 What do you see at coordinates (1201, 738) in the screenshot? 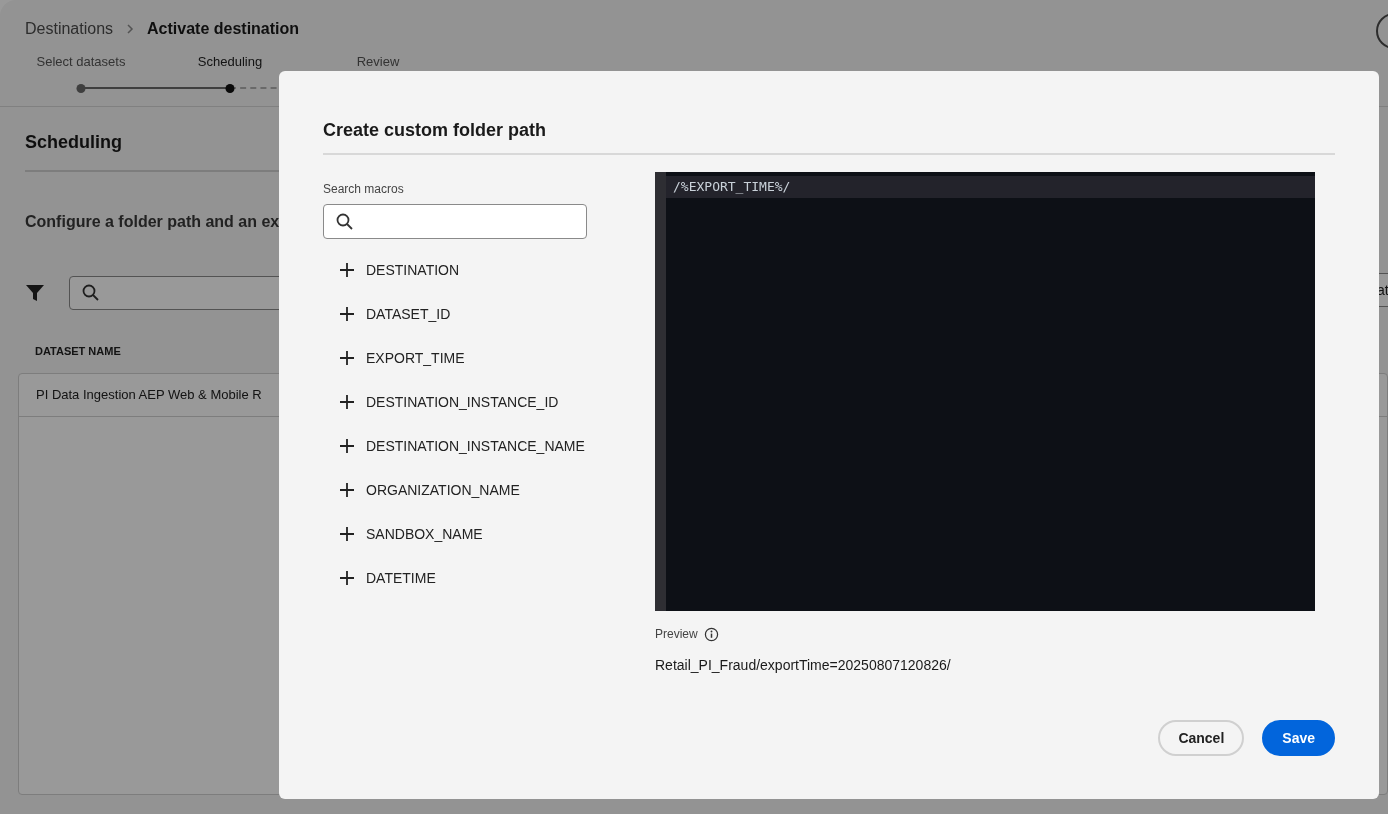
I see `cancel-button: Cancel` at bounding box center [1201, 738].